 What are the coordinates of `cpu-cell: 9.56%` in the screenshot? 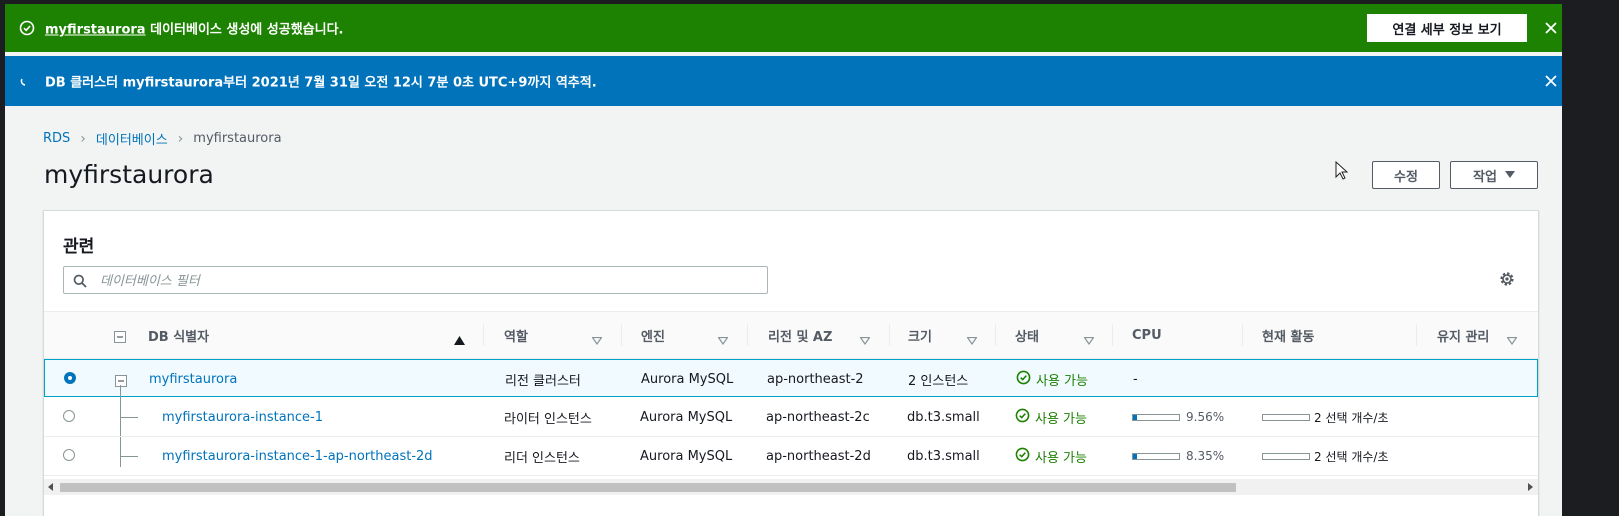 It's located at (1178, 417).